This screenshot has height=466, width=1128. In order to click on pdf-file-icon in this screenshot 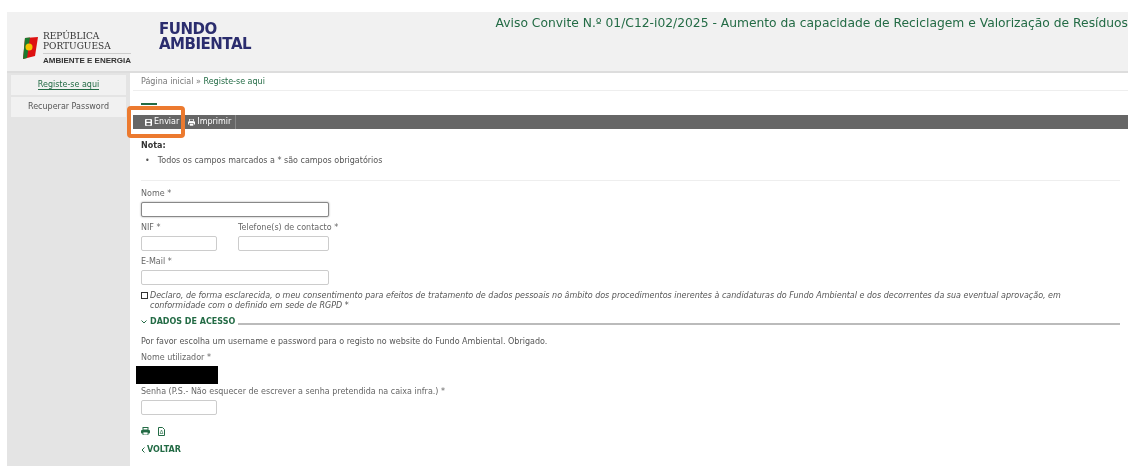, I will do `click(161, 431)`.